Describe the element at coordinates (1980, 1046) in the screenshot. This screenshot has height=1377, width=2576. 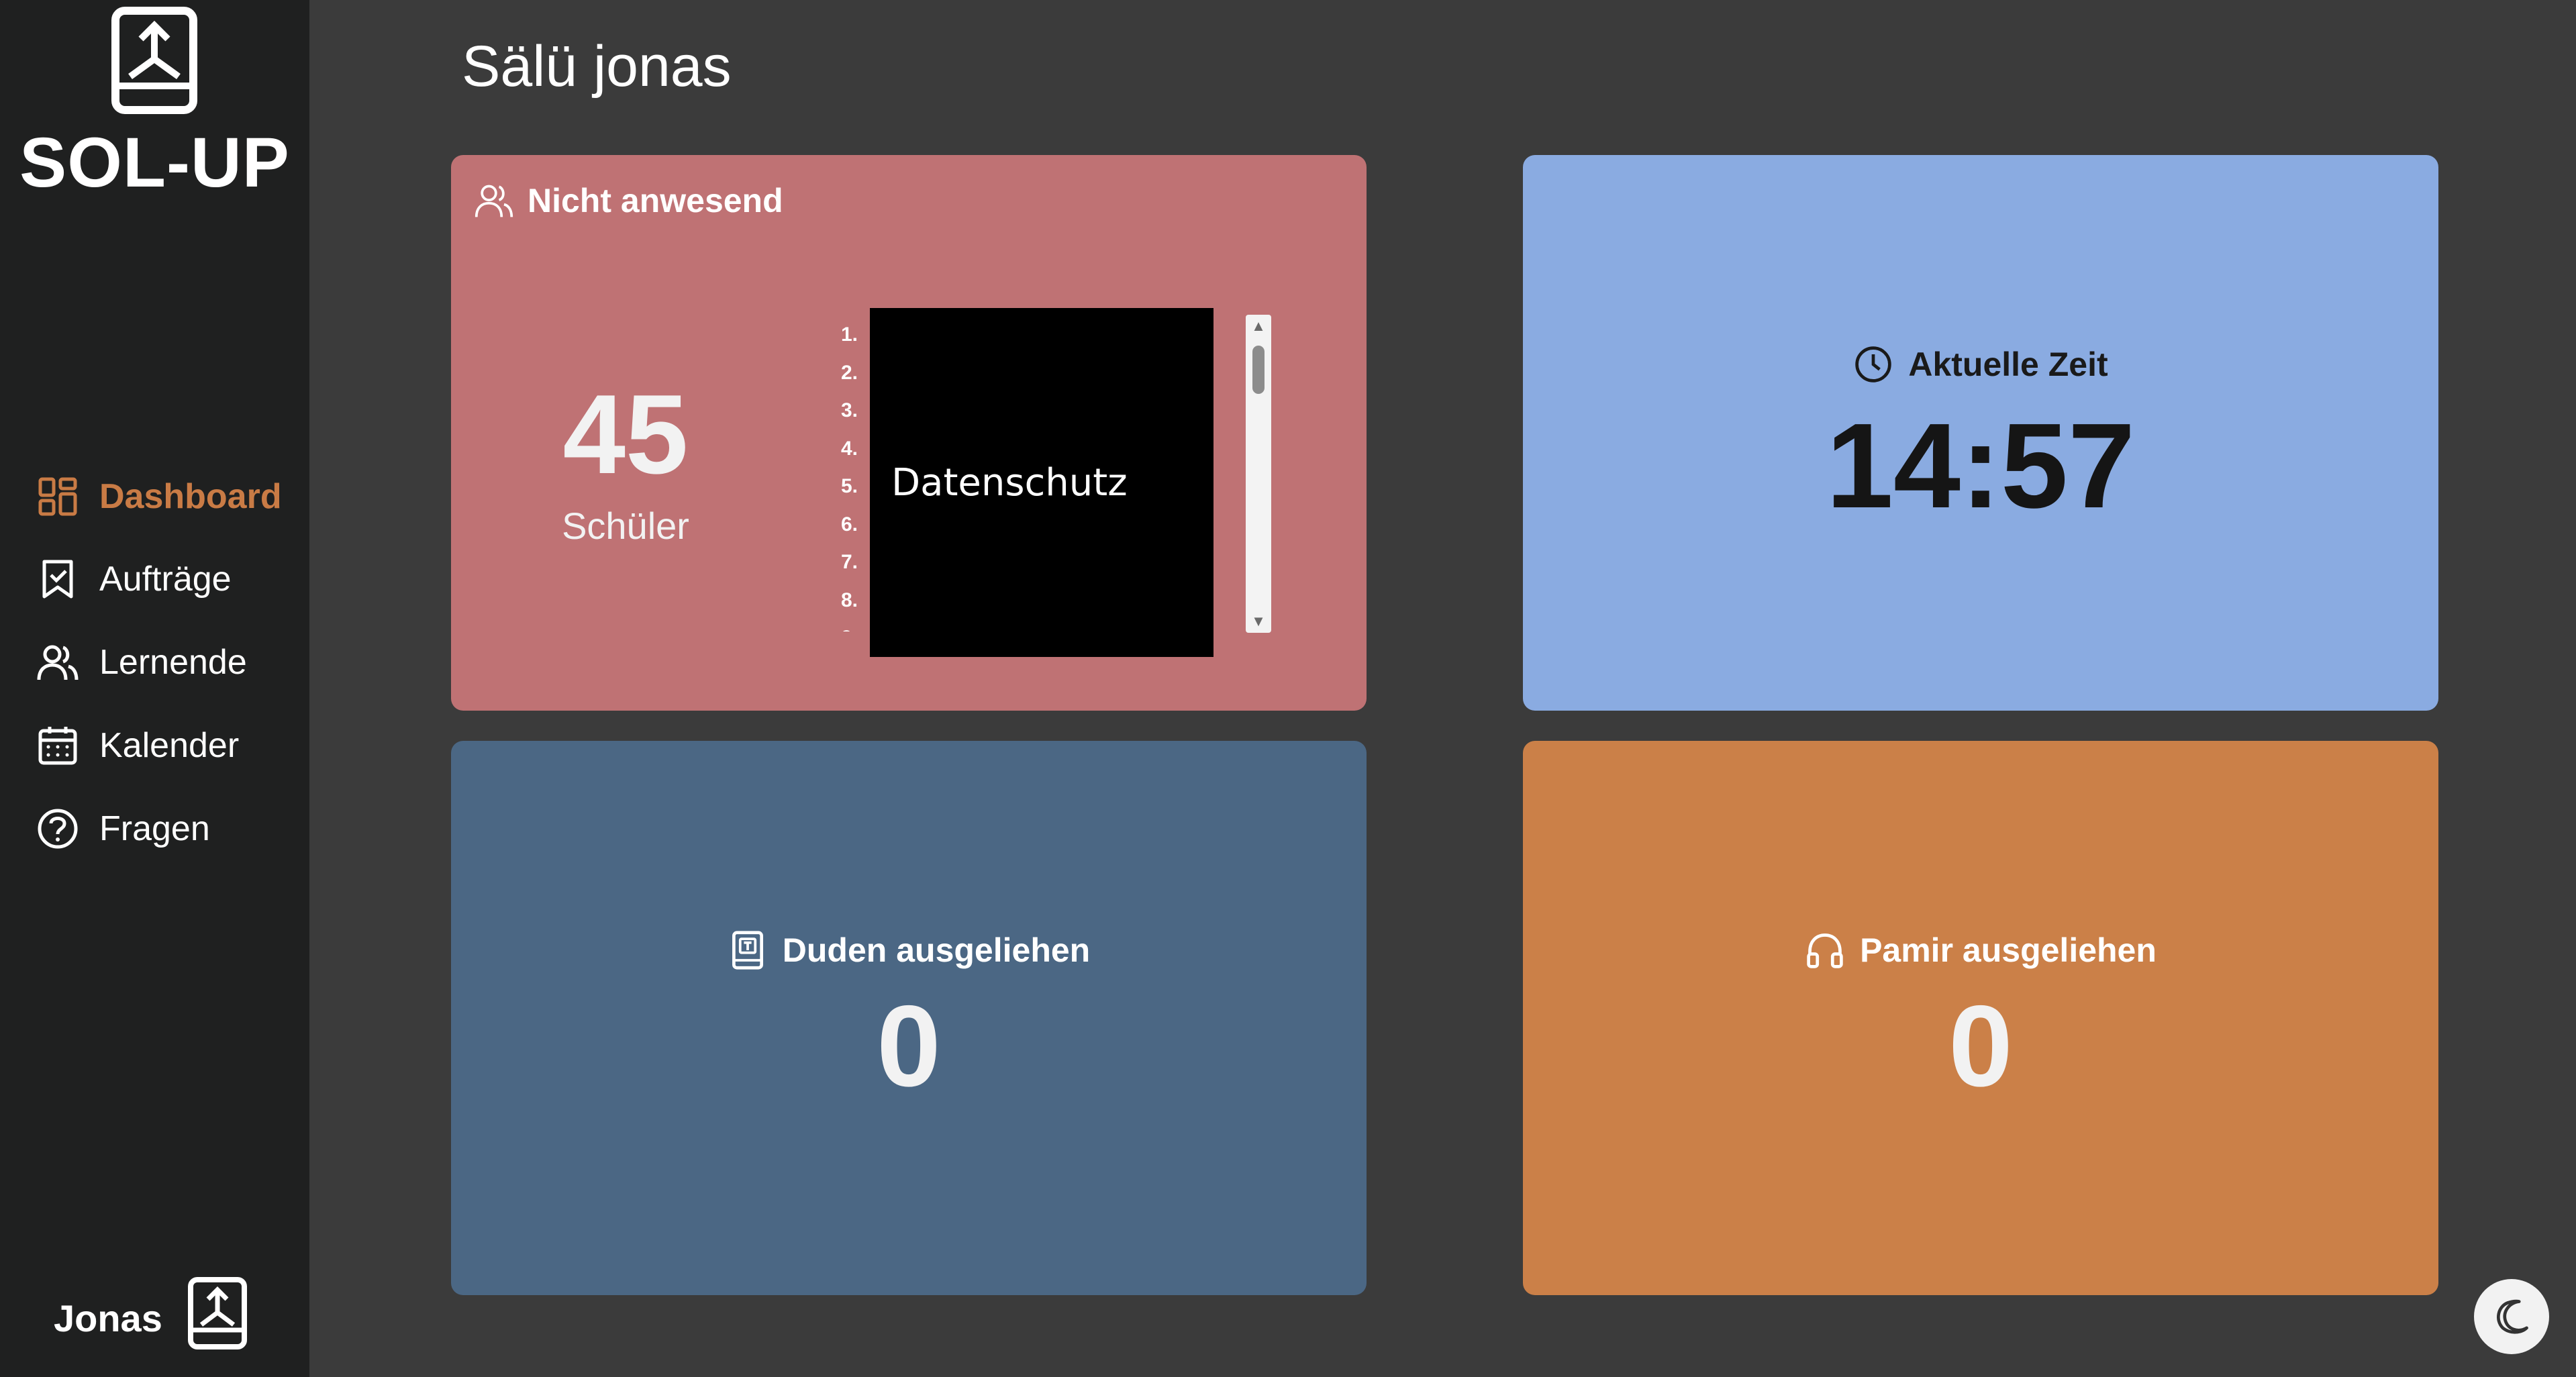
I see `pamir-count: 0` at that location.